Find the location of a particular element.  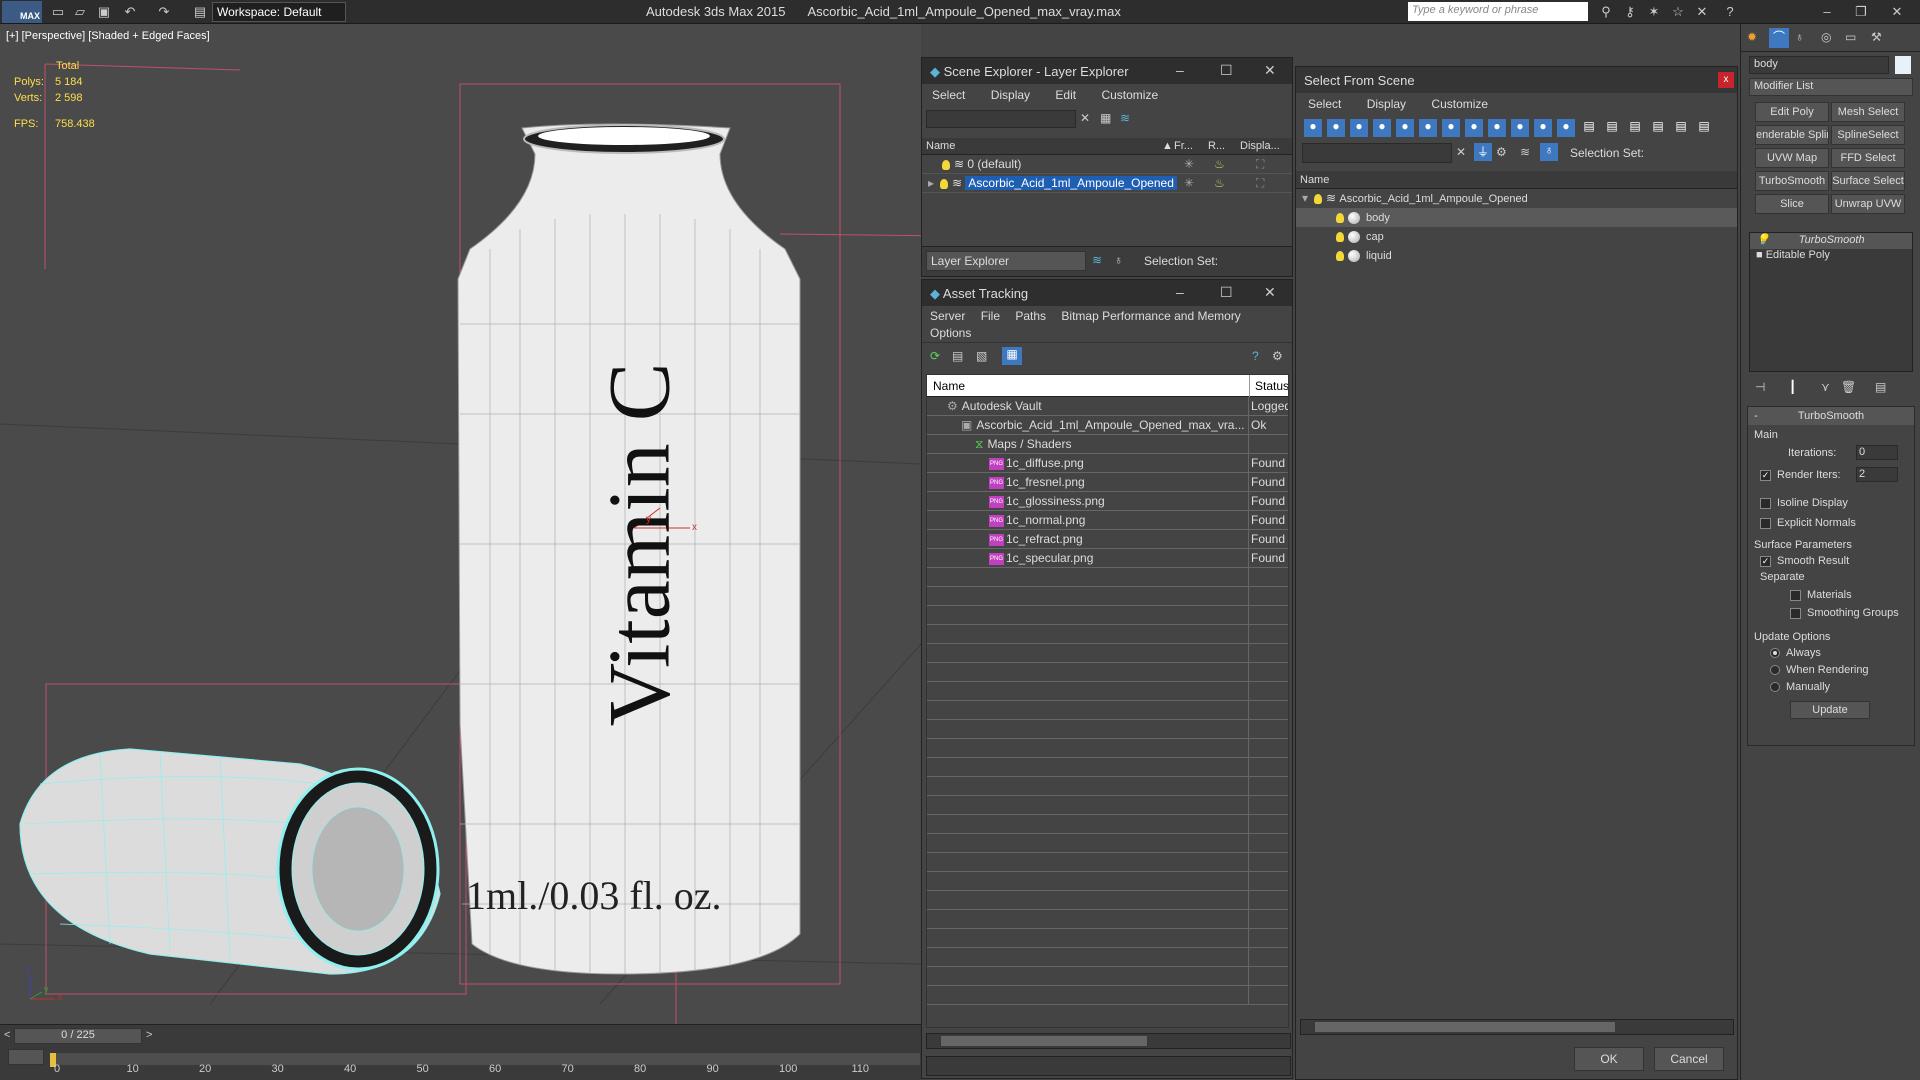

list-icon: ▤ is located at coordinates (957, 356).